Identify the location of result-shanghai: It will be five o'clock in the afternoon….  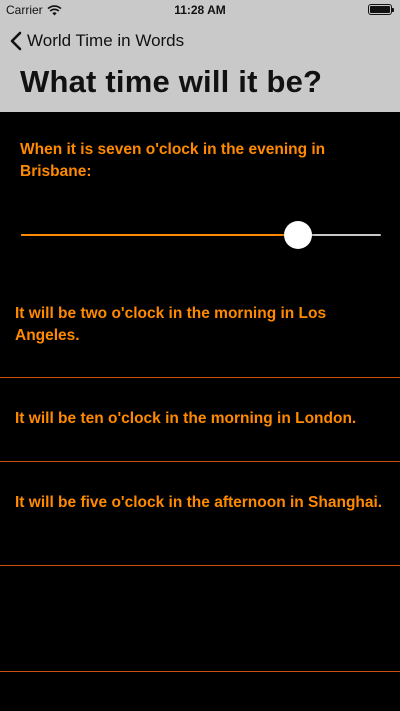
(199, 502).